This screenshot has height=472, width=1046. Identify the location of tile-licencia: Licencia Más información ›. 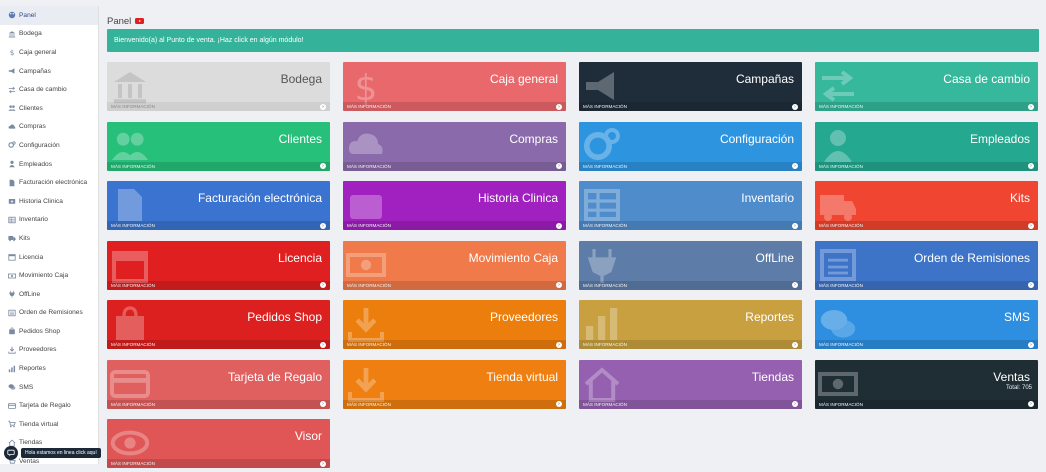
(218, 265).